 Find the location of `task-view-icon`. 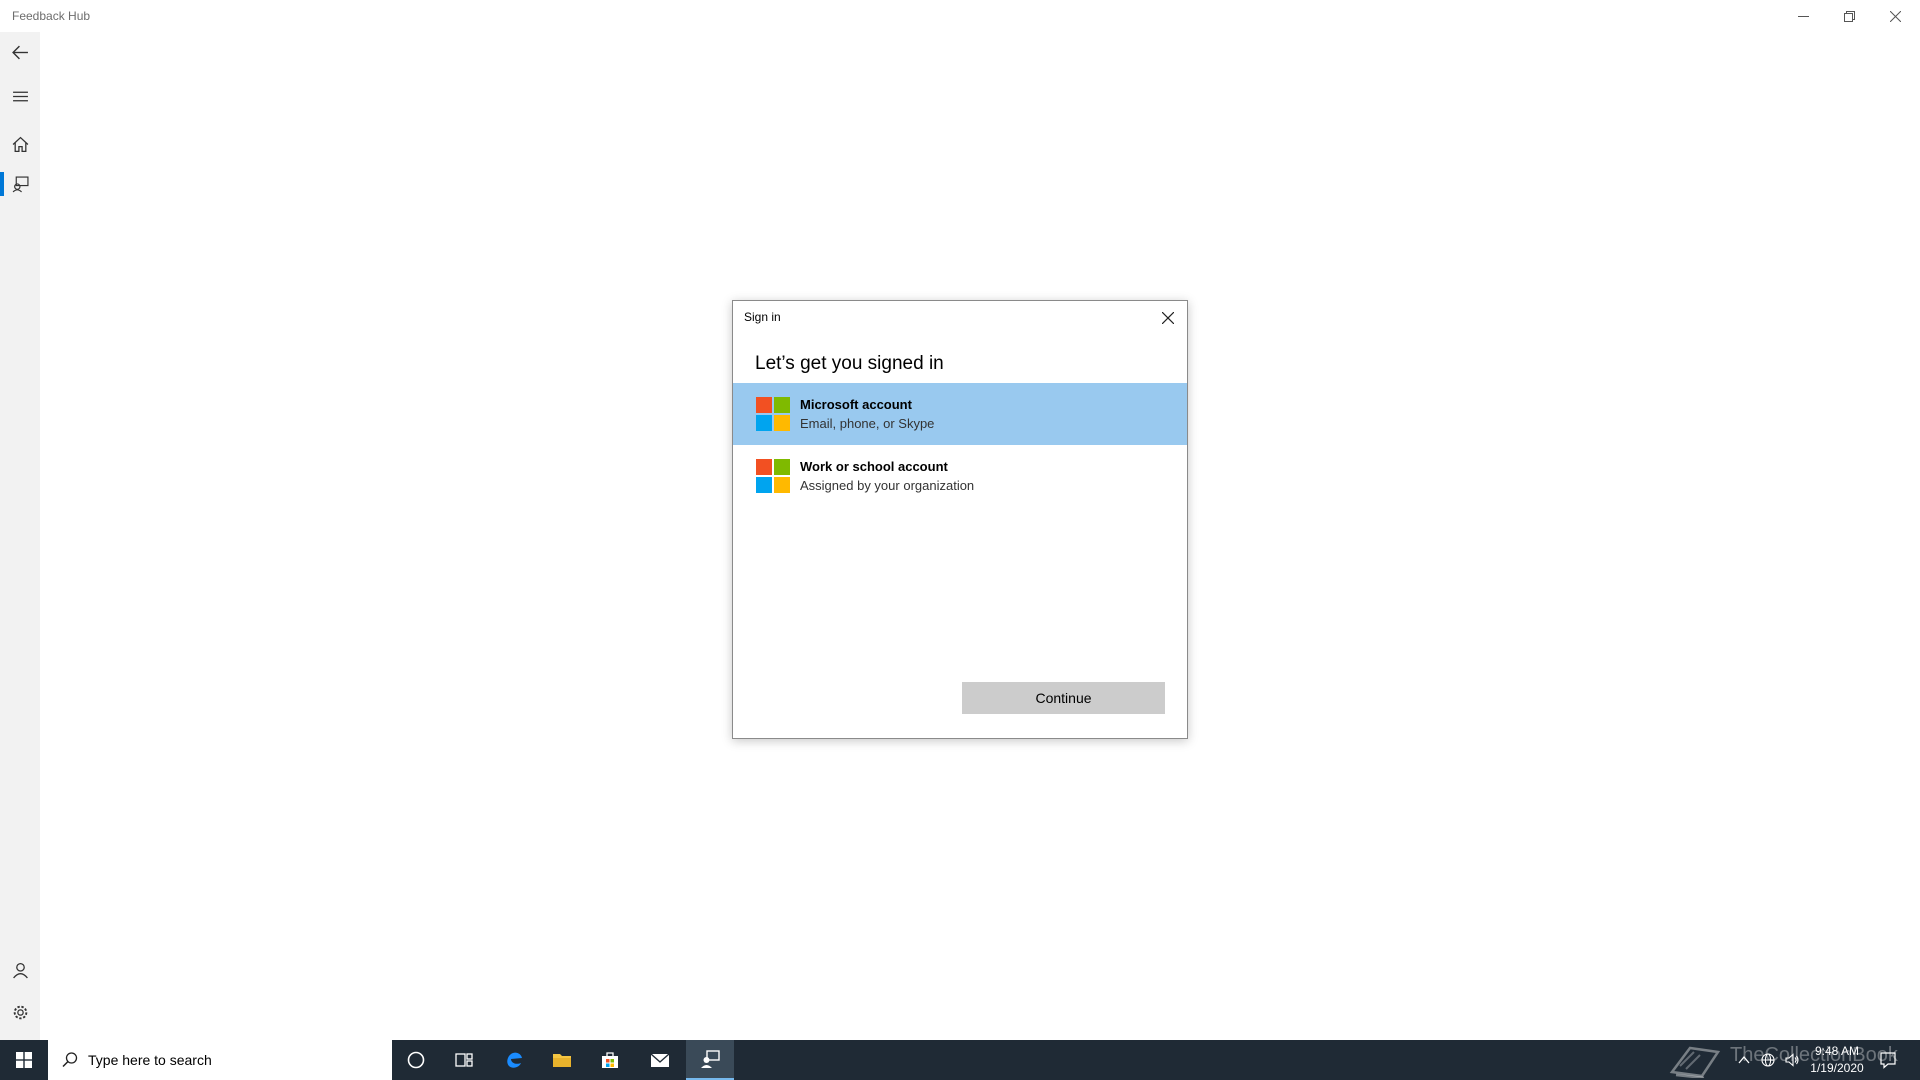

task-view-icon is located at coordinates (464, 1060).